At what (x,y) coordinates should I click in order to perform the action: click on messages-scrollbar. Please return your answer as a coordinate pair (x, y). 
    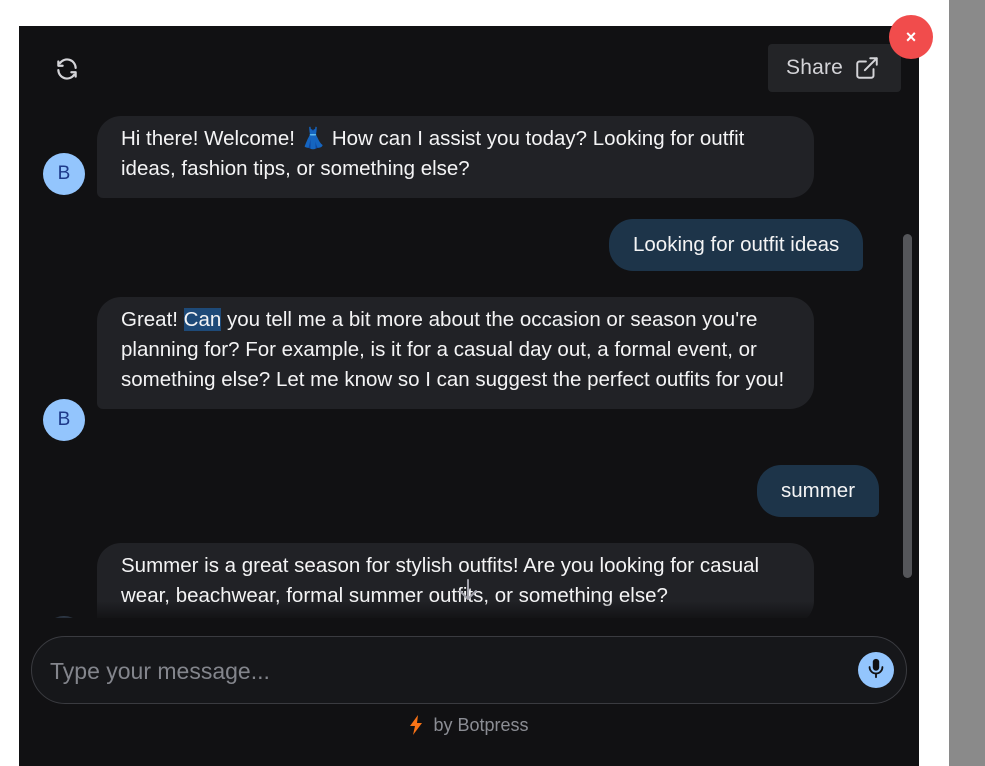
    Looking at the image, I should click on (907, 406).